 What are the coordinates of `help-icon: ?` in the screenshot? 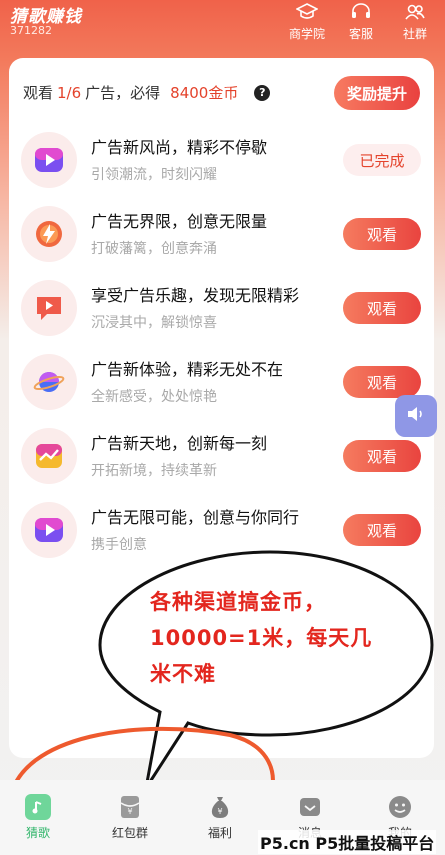 It's located at (262, 92).